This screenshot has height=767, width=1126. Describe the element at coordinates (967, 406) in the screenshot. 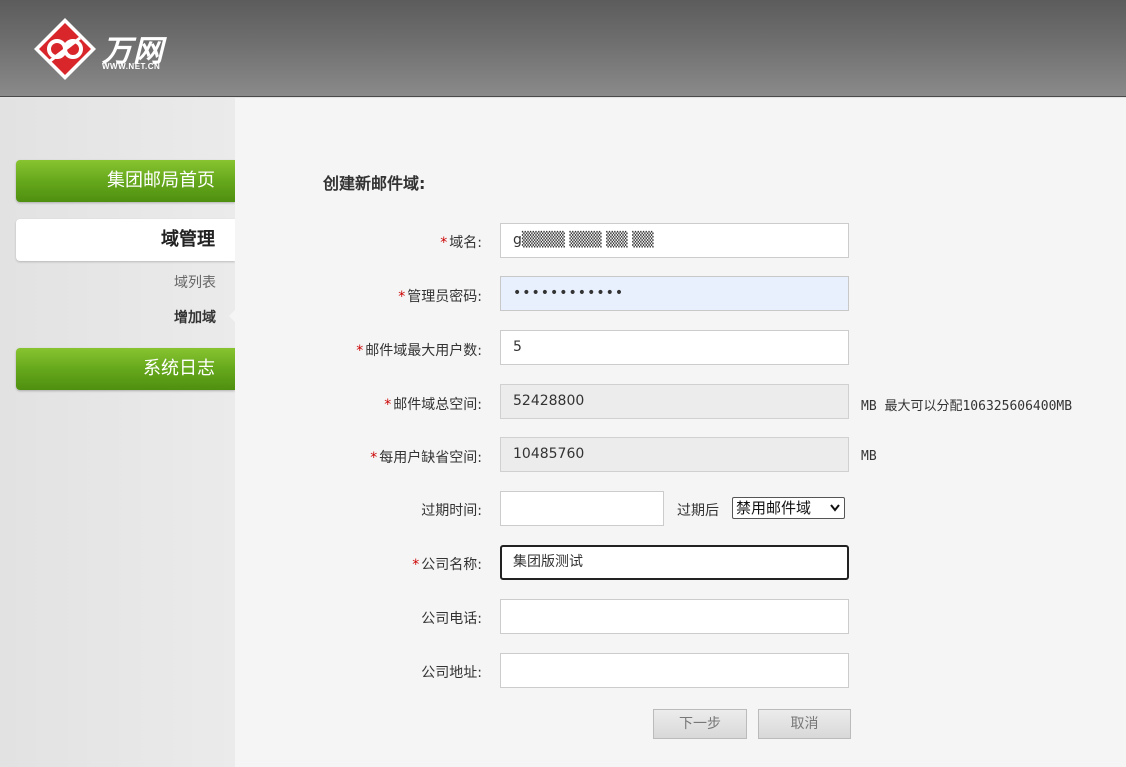

I see `total-space-note: MB 最大可以分配106325606400MB` at that location.